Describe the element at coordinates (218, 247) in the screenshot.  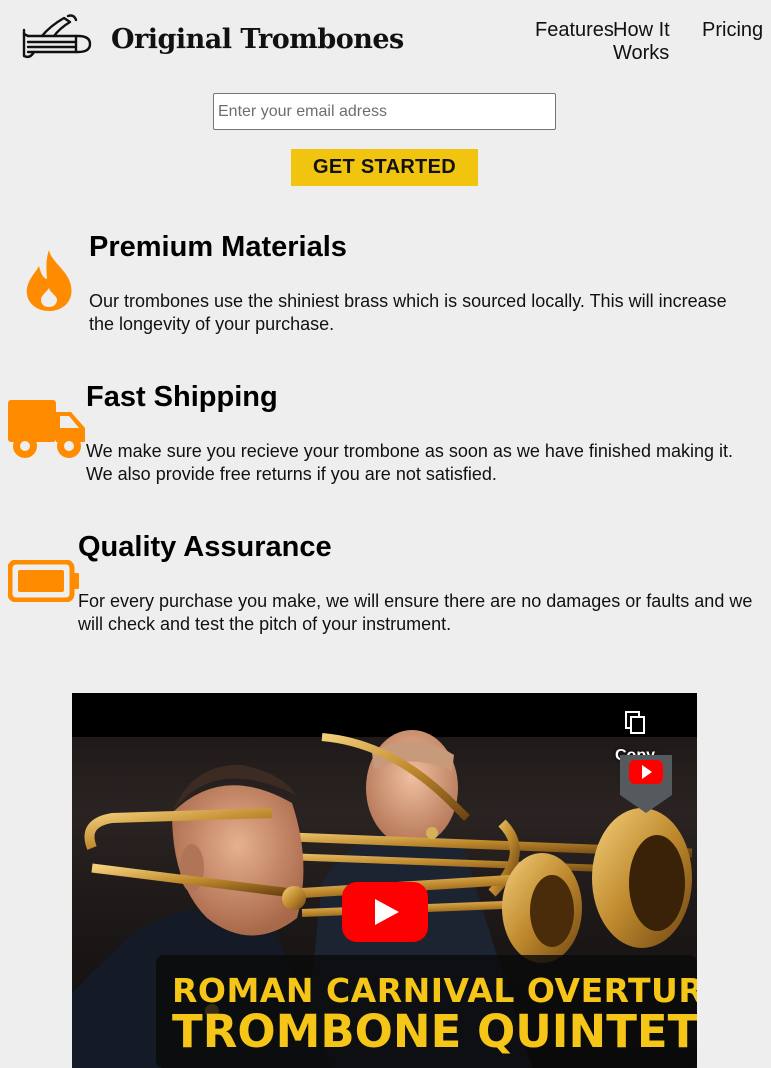
I see `feature-title-premium-materials: Premium Materials` at that location.